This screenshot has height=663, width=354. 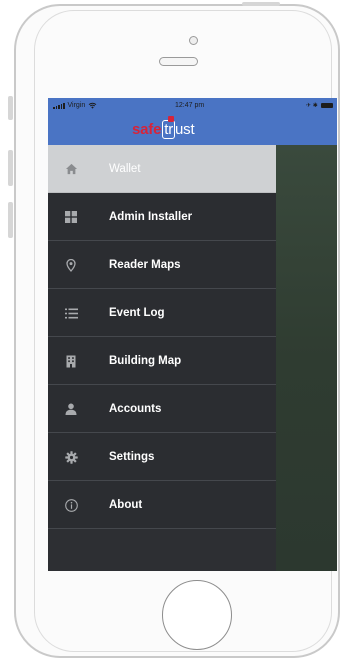 I want to click on menu-label-building-map: Building Map, so click(x=145, y=361).